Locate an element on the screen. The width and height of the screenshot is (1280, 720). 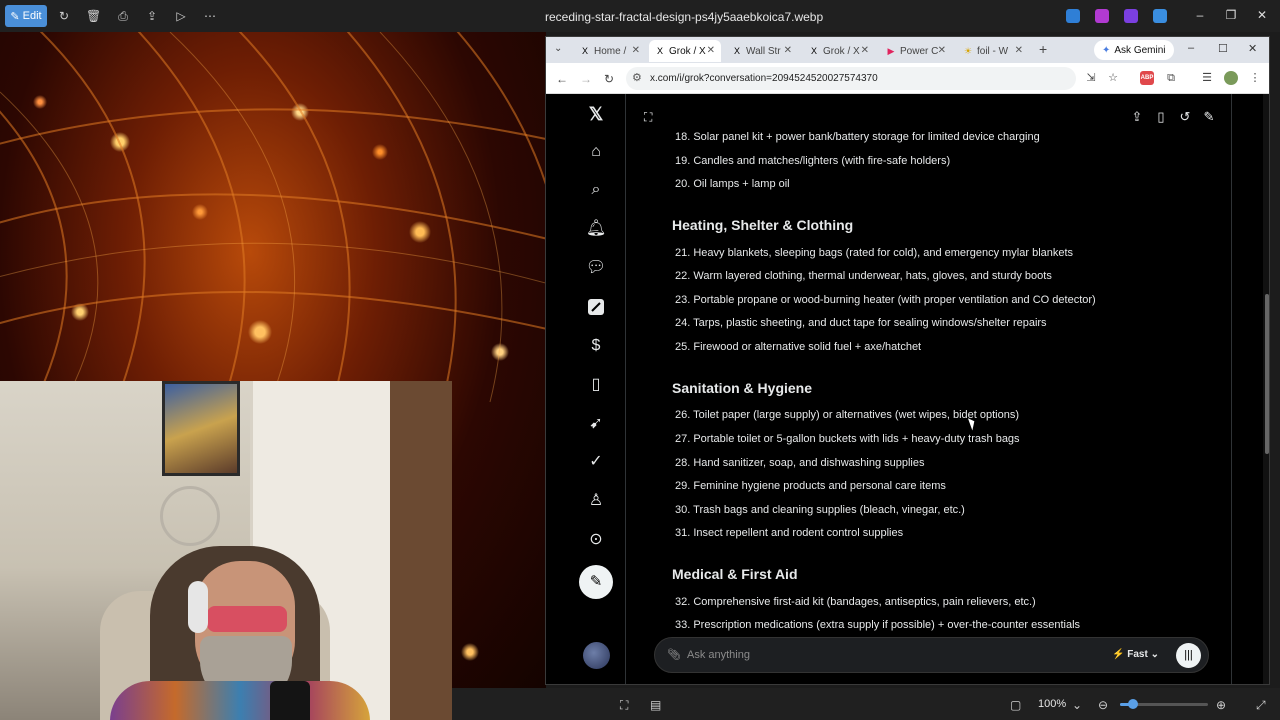
bookmark-star-icon: ☆ is located at coordinates (1113, 78).